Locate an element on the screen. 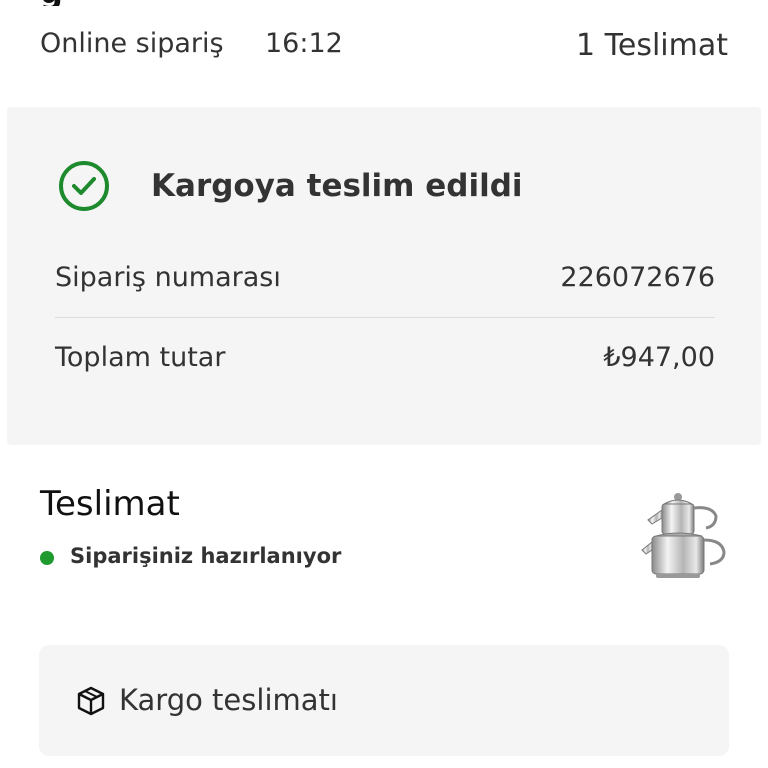 This screenshot has height=768, width=768. delivery-count: 1 Teslimat is located at coordinates (652, 45).